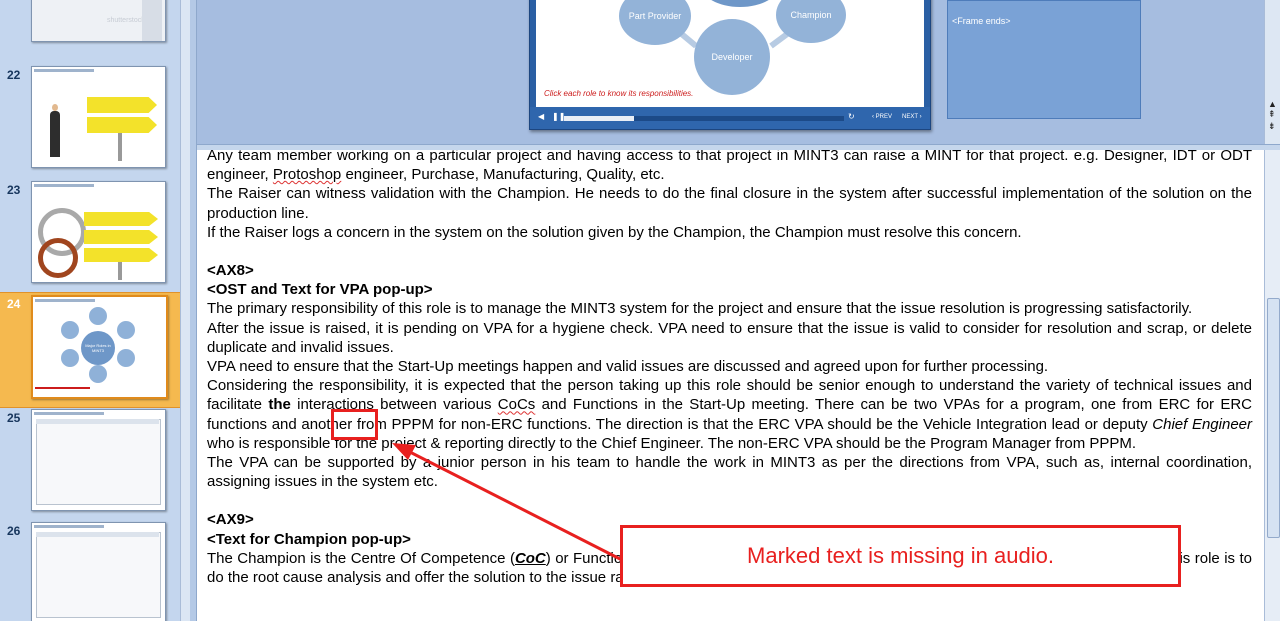 This screenshot has width=1280, height=621. Describe the element at coordinates (541, 116) in the screenshot. I see `volume-icon: ◀` at that location.